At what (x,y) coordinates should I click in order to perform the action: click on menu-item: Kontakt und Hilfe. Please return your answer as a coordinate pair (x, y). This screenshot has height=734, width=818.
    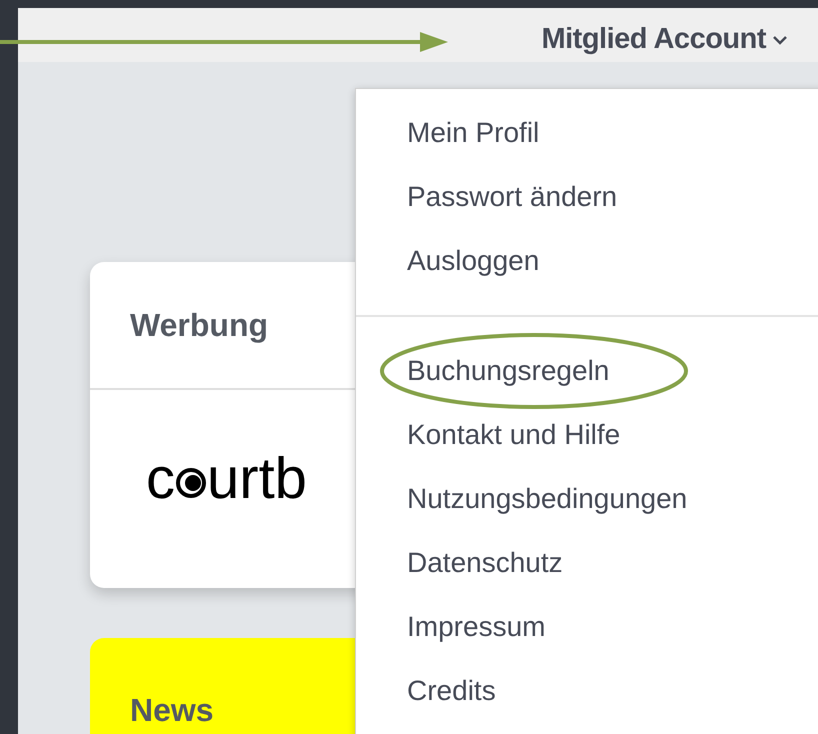
    Looking at the image, I should click on (513, 435).